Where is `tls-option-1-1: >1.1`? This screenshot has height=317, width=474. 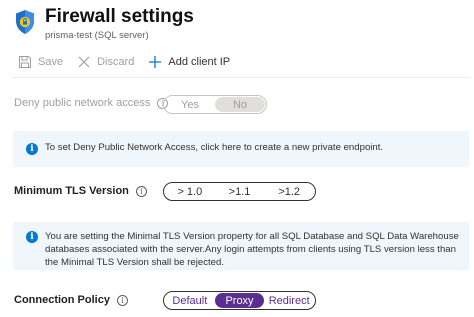 tls-option-1-1: >1.1 is located at coordinates (240, 191).